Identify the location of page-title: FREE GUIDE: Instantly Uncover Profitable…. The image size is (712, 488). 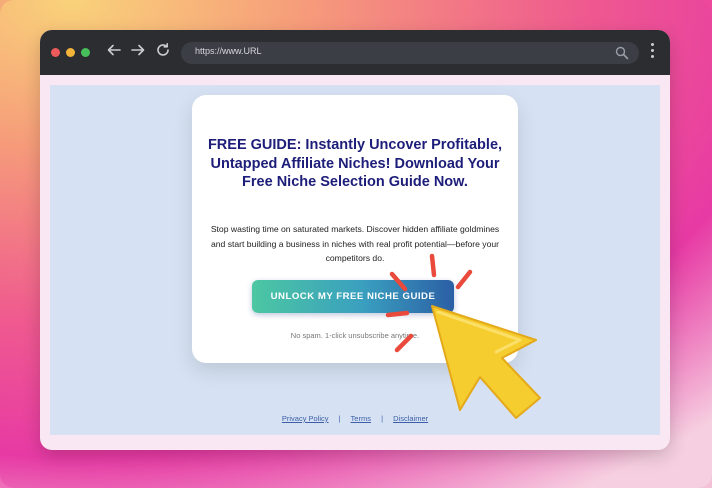
(355, 163).